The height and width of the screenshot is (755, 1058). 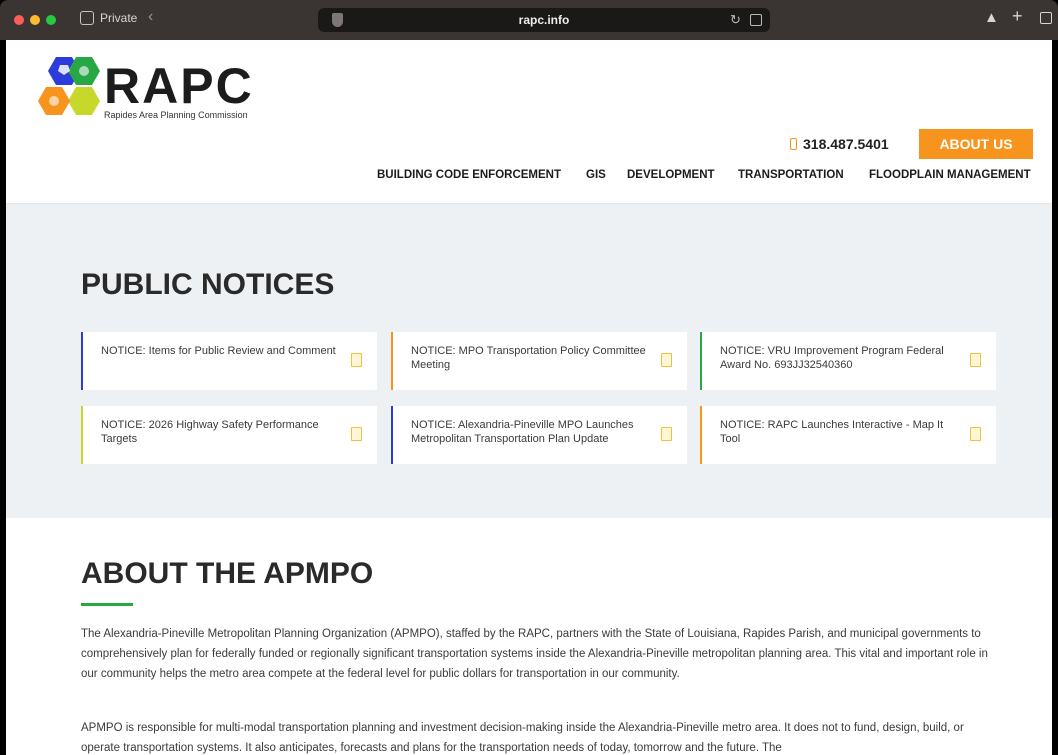 I want to click on phone-text: 318.487.5401, so click(x=846, y=144).